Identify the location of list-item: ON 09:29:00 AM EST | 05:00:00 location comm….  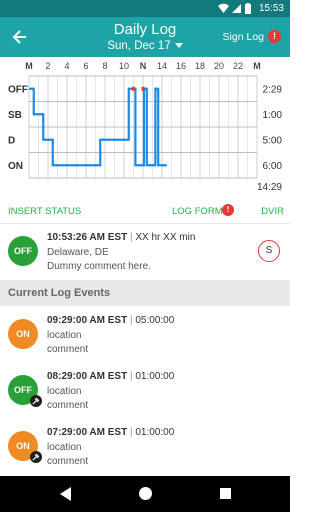
(145, 337).